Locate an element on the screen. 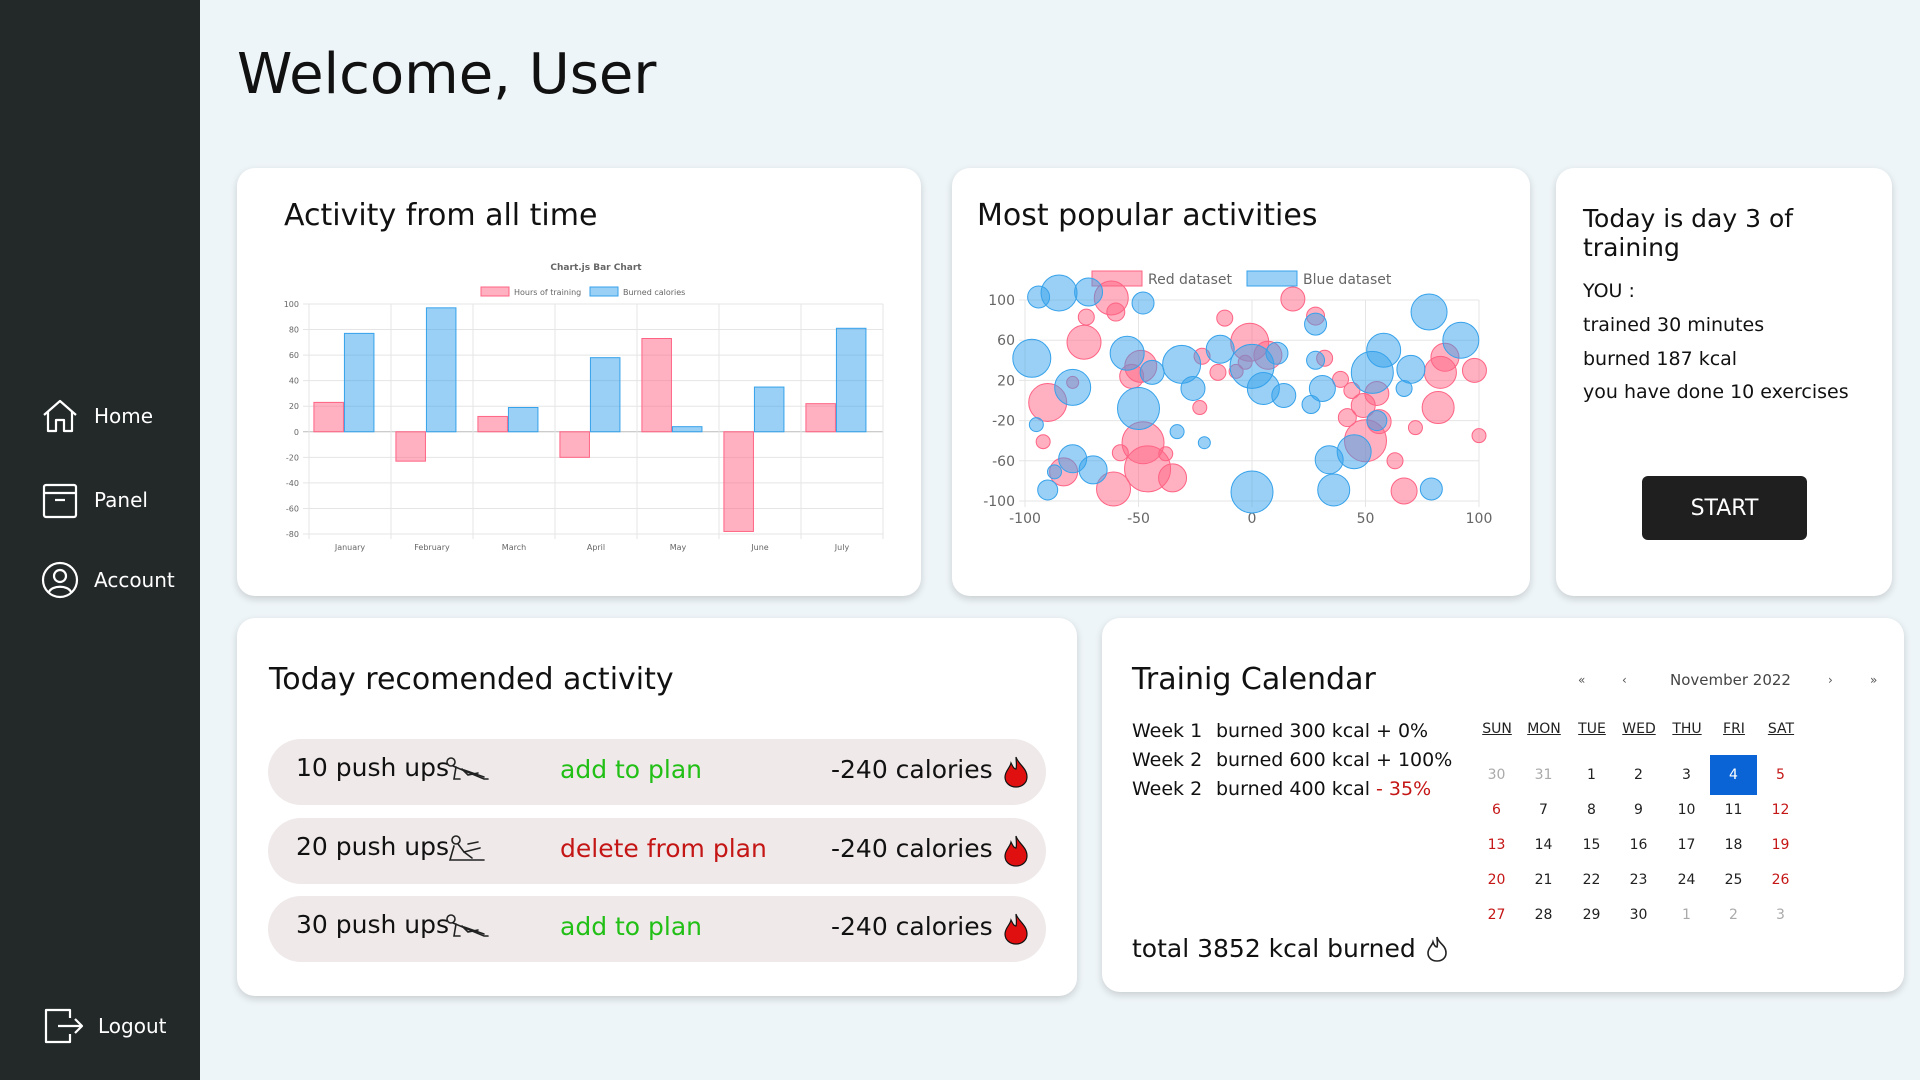 The height and width of the screenshot is (1080, 1920). calendar-day: 17 is located at coordinates (1686, 845).